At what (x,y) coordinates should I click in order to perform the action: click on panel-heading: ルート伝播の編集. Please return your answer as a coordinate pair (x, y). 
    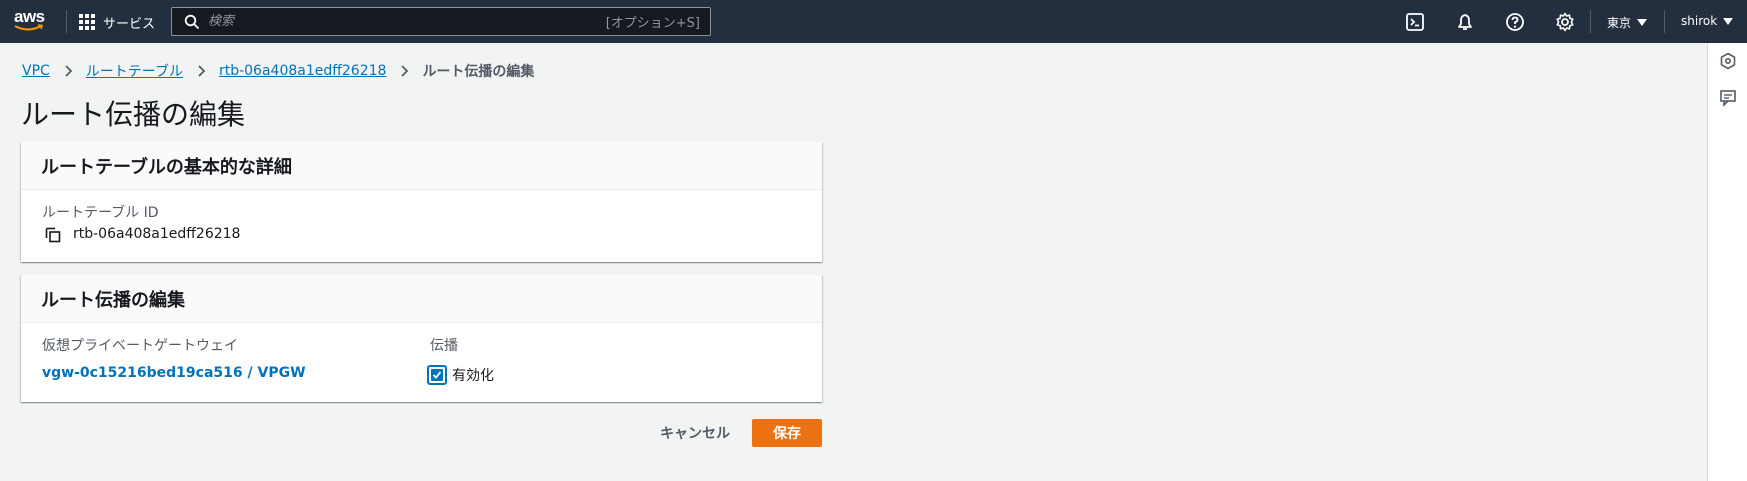
    Looking at the image, I should click on (421, 299).